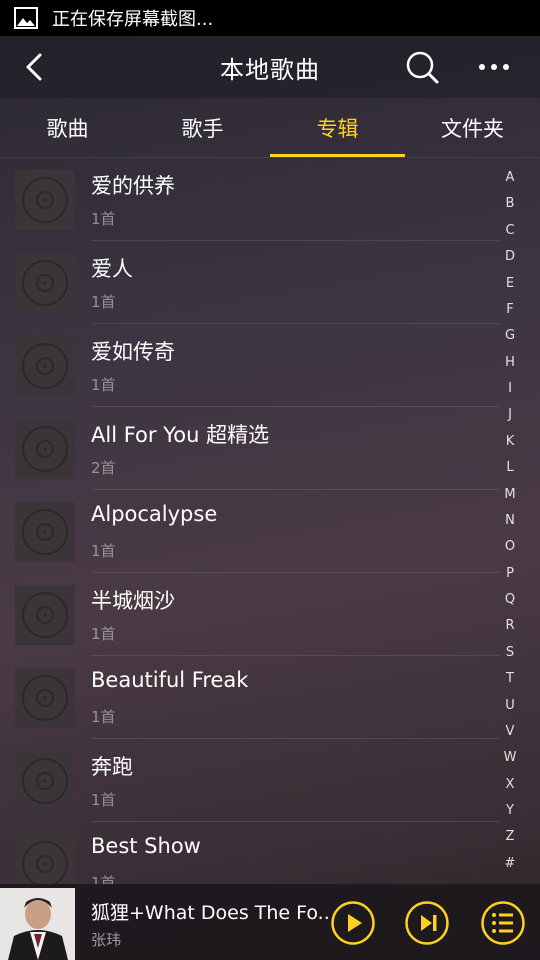  Describe the element at coordinates (202, 127) in the screenshot. I see `tab-artists: 歌手` at that location.